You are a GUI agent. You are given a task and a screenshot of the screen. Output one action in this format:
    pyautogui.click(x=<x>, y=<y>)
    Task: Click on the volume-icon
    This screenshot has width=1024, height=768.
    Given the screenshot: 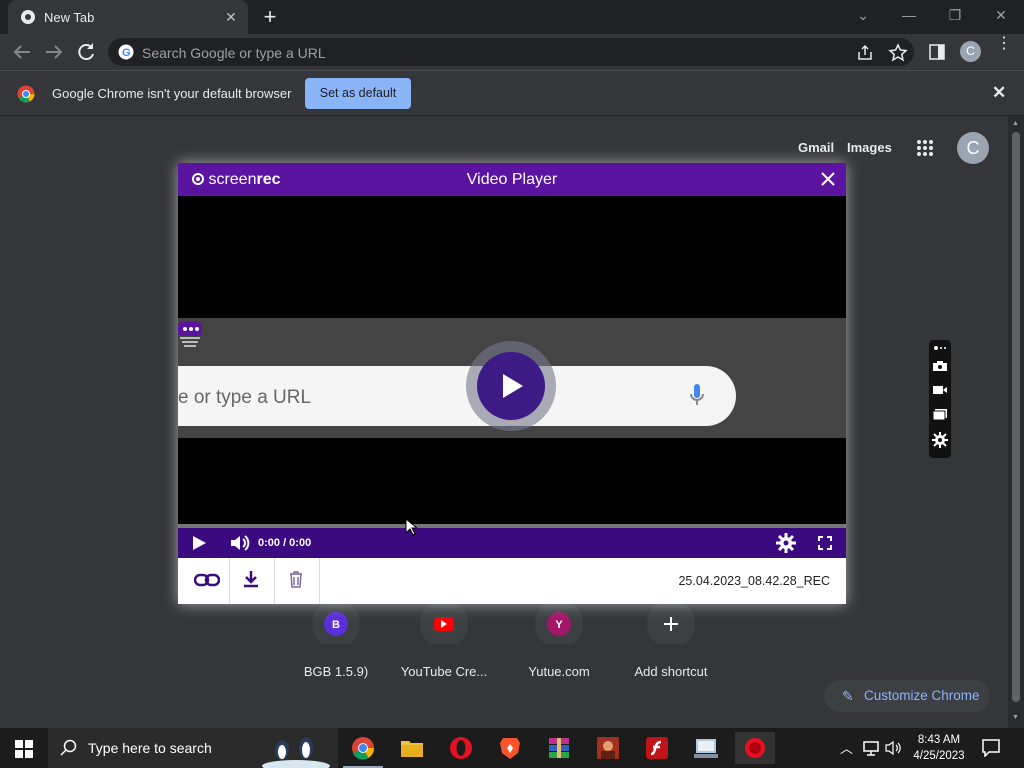 What is the action you would take?
    pyautogui.click(x=240, y=543)
    